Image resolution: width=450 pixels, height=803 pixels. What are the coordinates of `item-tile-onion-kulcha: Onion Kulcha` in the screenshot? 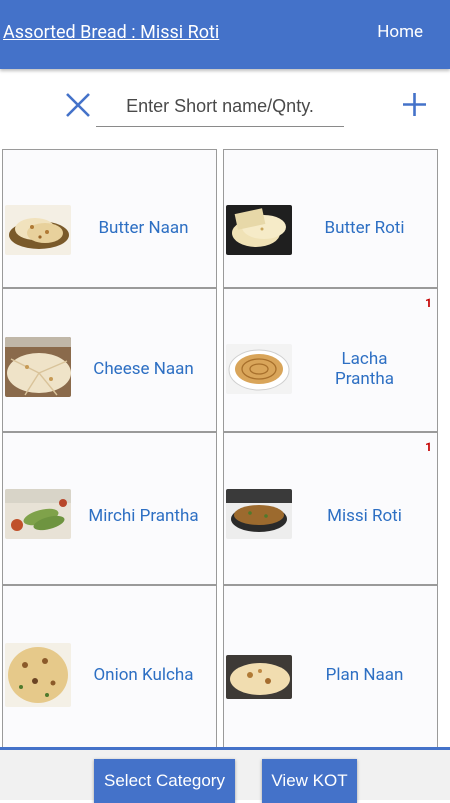 It's located at (109, 666).